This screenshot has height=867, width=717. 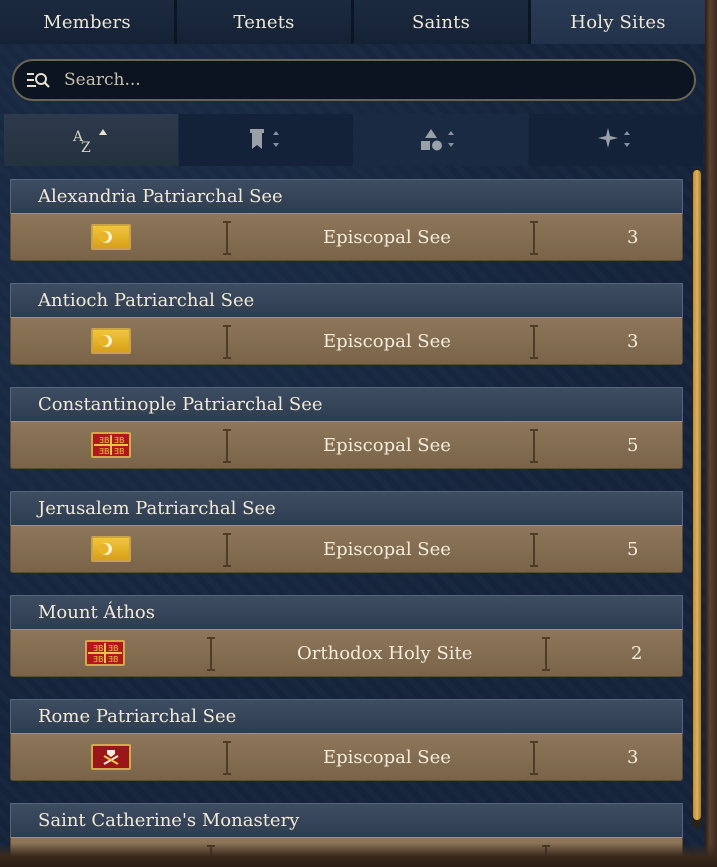 What do you see at coordinates (344, 80) in the screenshot?
I see `search-input` at bounding box center [344, 80].